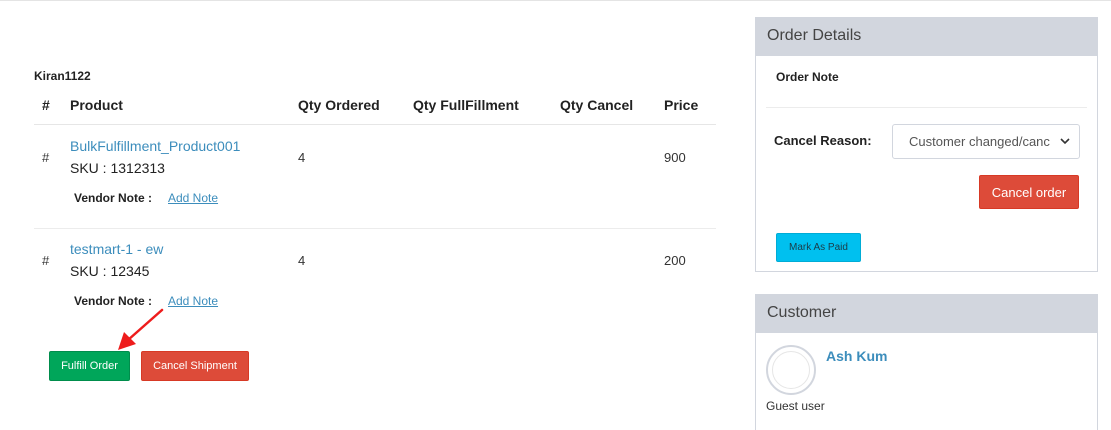 This screenshot has height=430, width=1111. What do you see at coordinates (155, 146) in the screenshot?
I see `product-link: BulkFulfillment_Product001` at bounding box center [155, 146].